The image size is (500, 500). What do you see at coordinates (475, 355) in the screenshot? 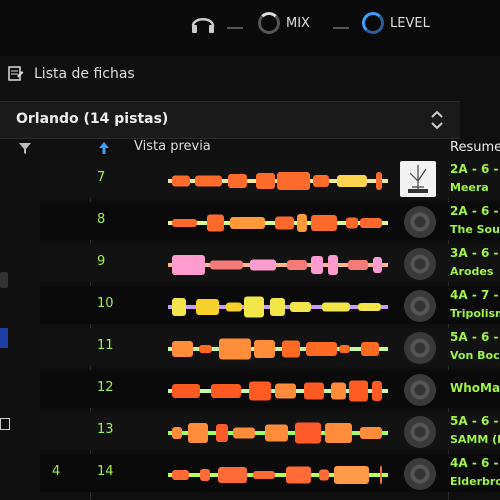
I see `track-artist: Von Boch` at bounding box center [475, 355].